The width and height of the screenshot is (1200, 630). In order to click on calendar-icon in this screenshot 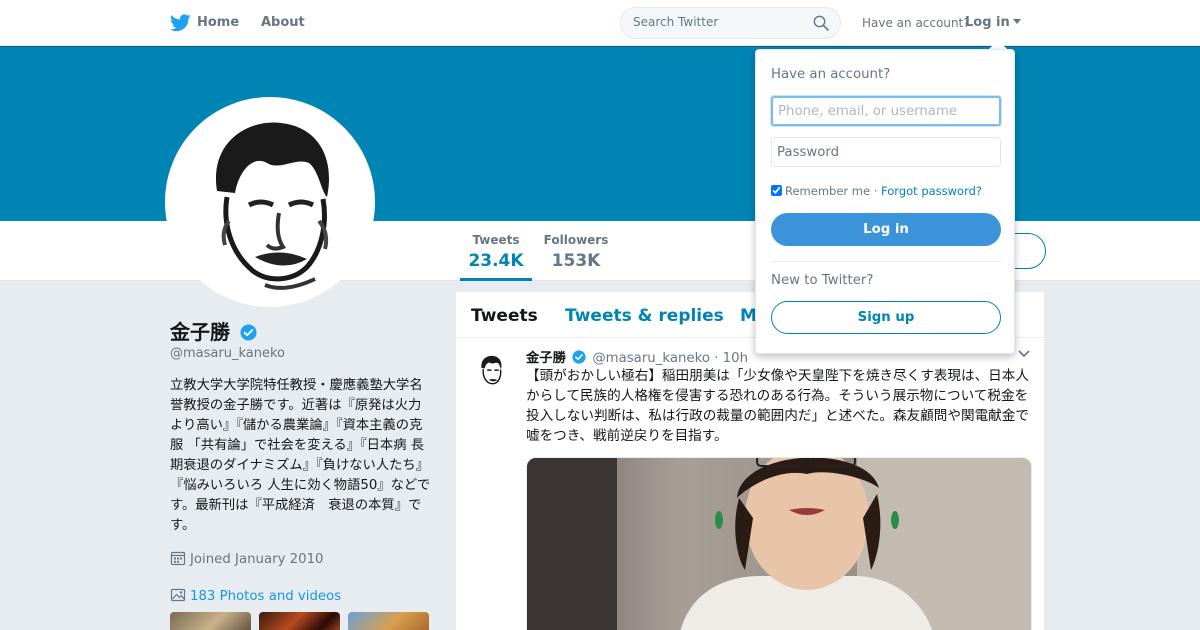, I will do `click(178, 558)`.